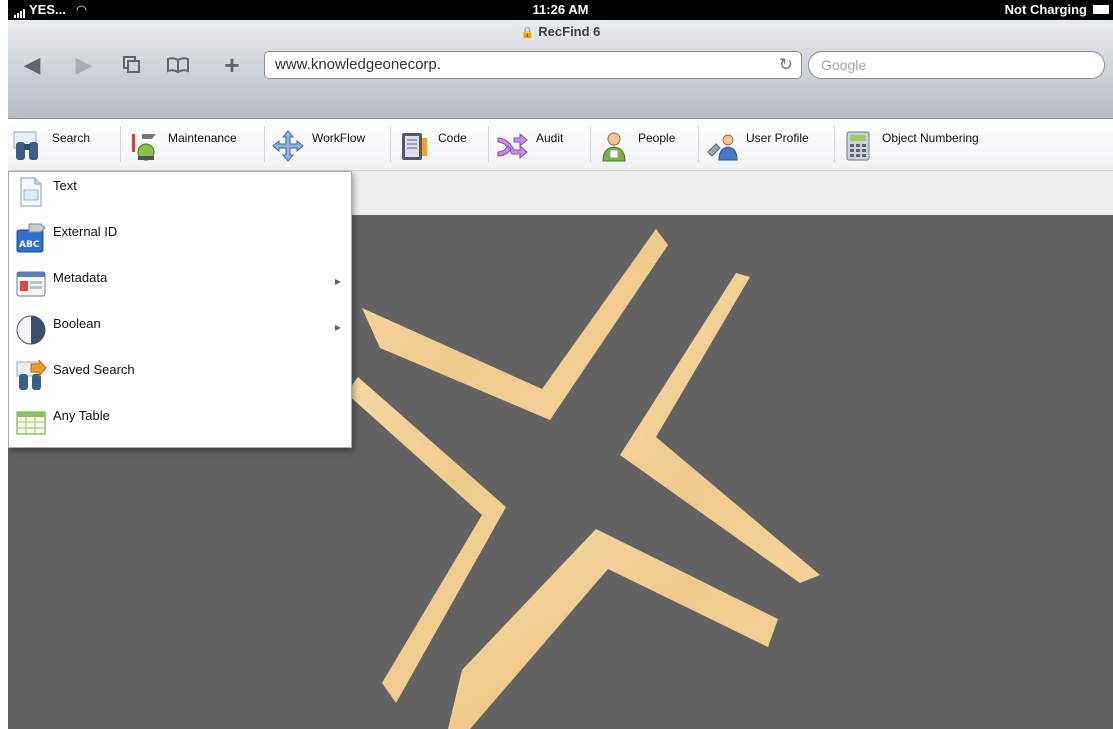  Describe the element at coordinates (25, 145) in the screenshot. I see `binoculars-icon` at that location.